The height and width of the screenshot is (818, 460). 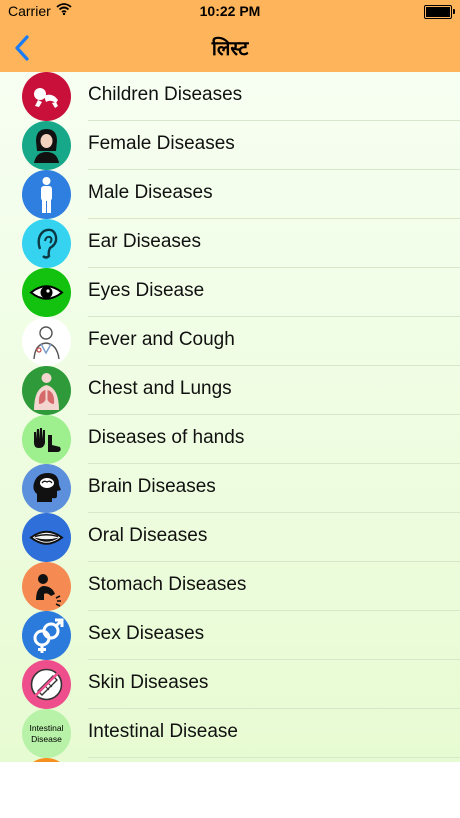 I want to click on list-item-sex-diseases: Sex Diseases, so click(x=230, y=635).